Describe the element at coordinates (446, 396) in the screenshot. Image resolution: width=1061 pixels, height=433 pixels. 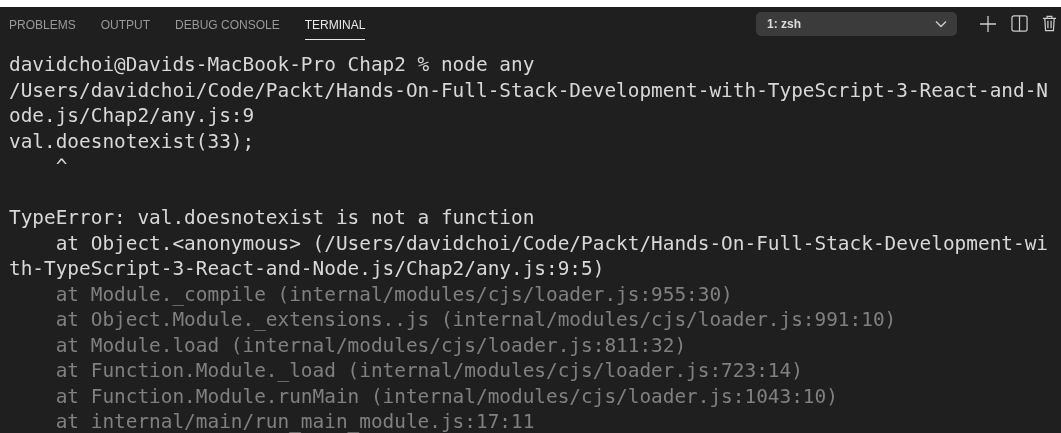
I see `terminal-line: at Function.Module.runMain (internal/modules/cjs/loader.js:1043:10)` at that location.